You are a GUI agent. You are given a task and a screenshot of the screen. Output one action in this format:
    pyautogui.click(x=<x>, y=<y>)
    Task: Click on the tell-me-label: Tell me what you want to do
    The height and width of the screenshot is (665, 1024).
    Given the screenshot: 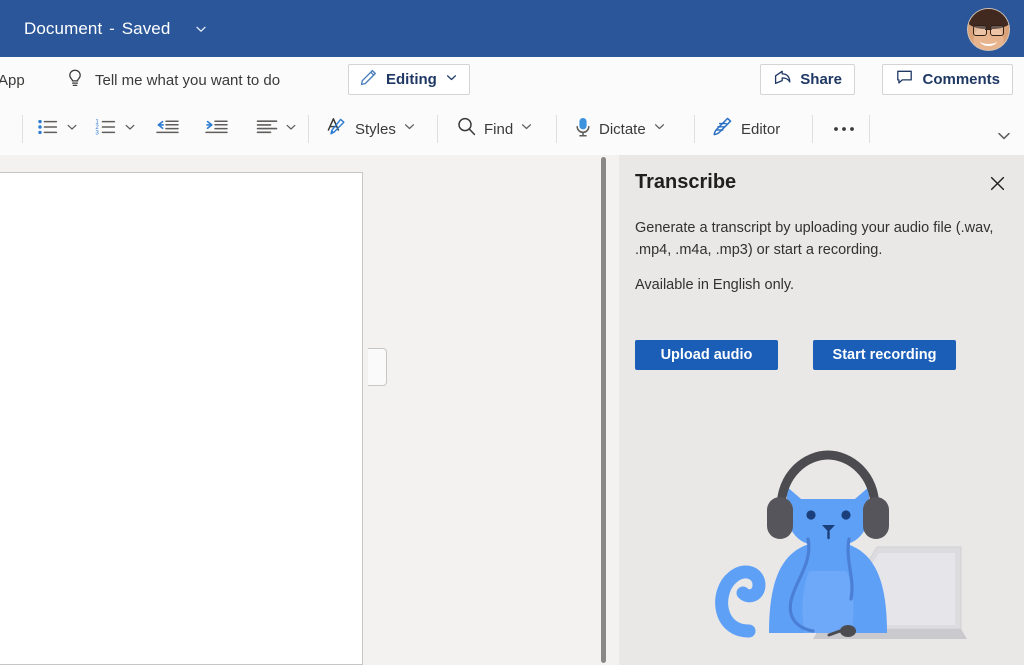 What is the action you would take?
    pyautogui.click(x=188, y=80)
    